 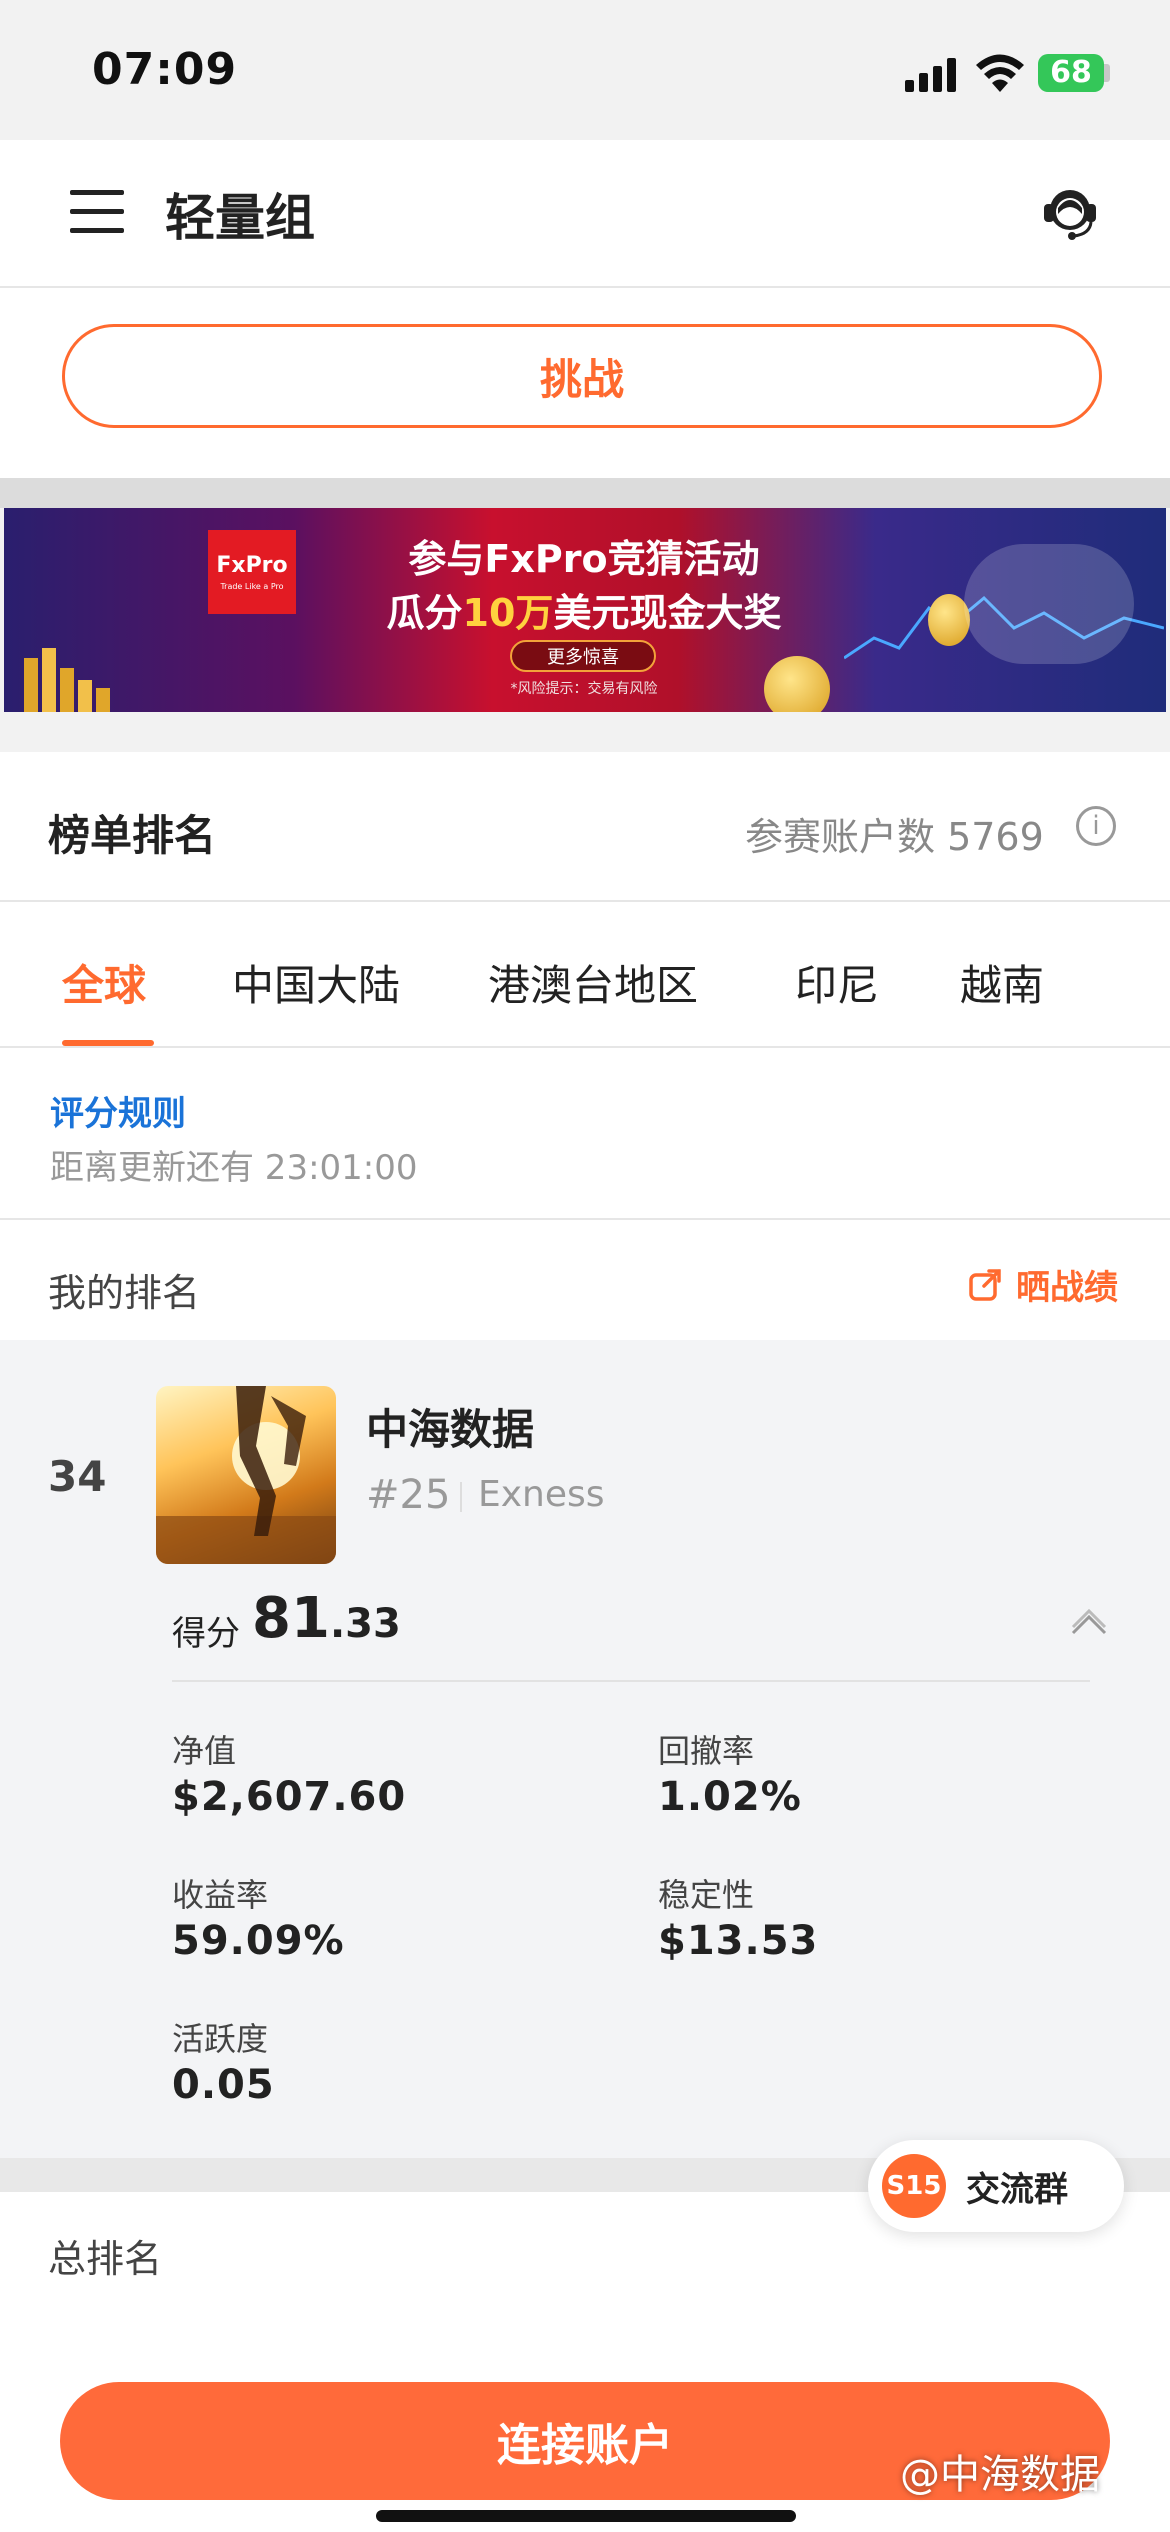 What do you see at coordinates (985, 1284) in the screenshot?
I see `share-icon` at bounding box center [985, 1284].